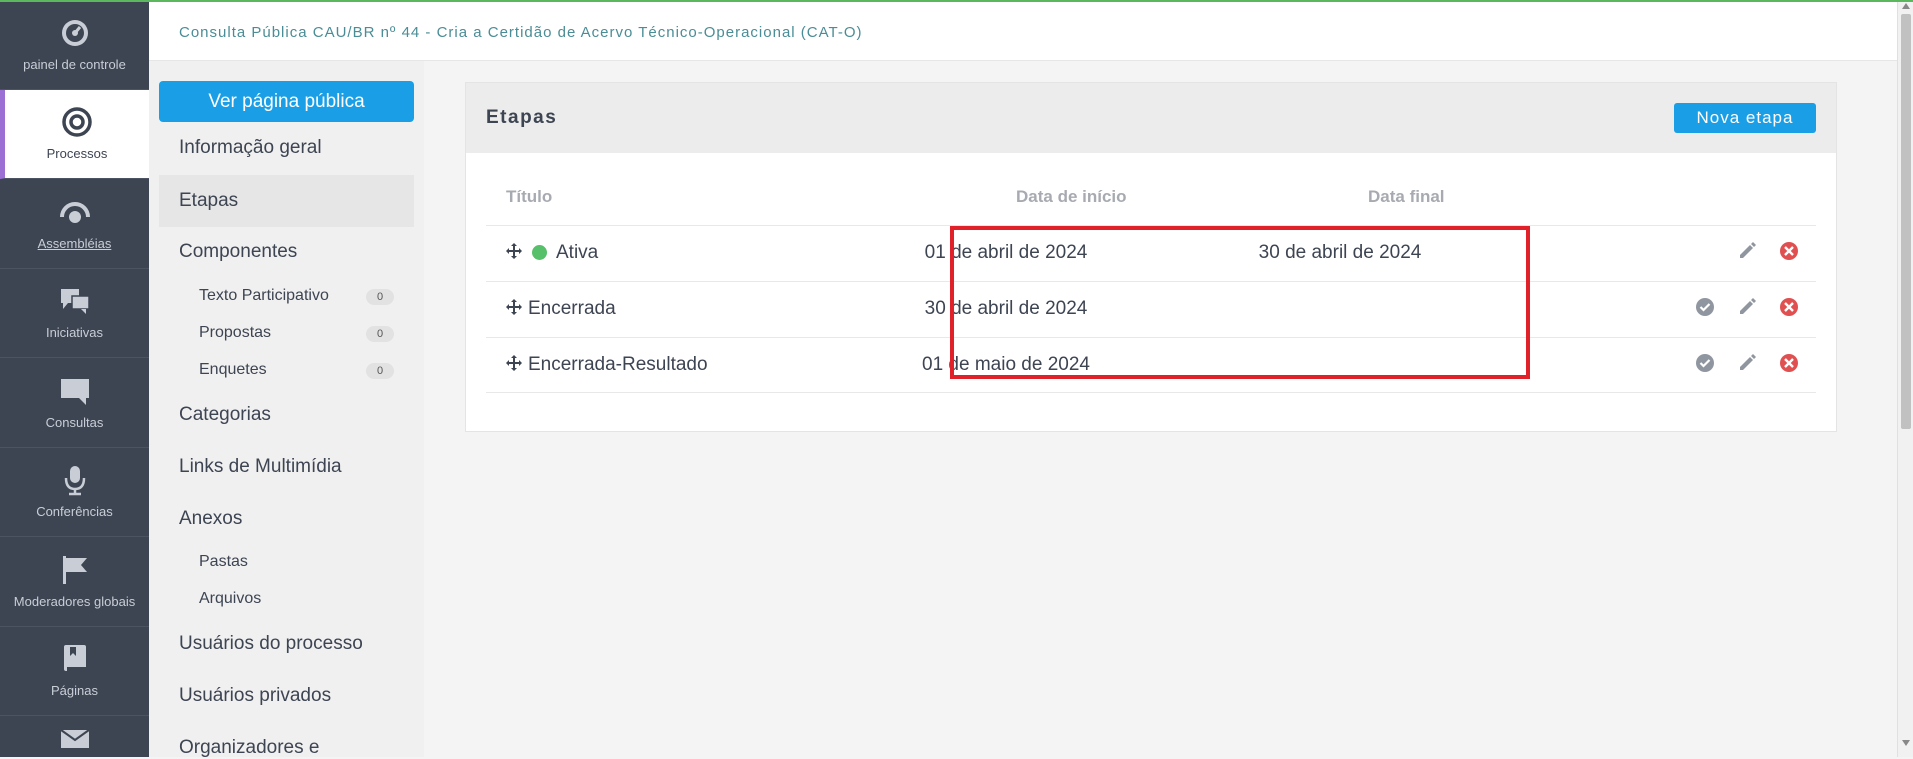 The image size is (1913, 759). Describe the element at coordinates (238, 252) in the screenshot. I see `subnav-item-componentes: Componentes` at that location.